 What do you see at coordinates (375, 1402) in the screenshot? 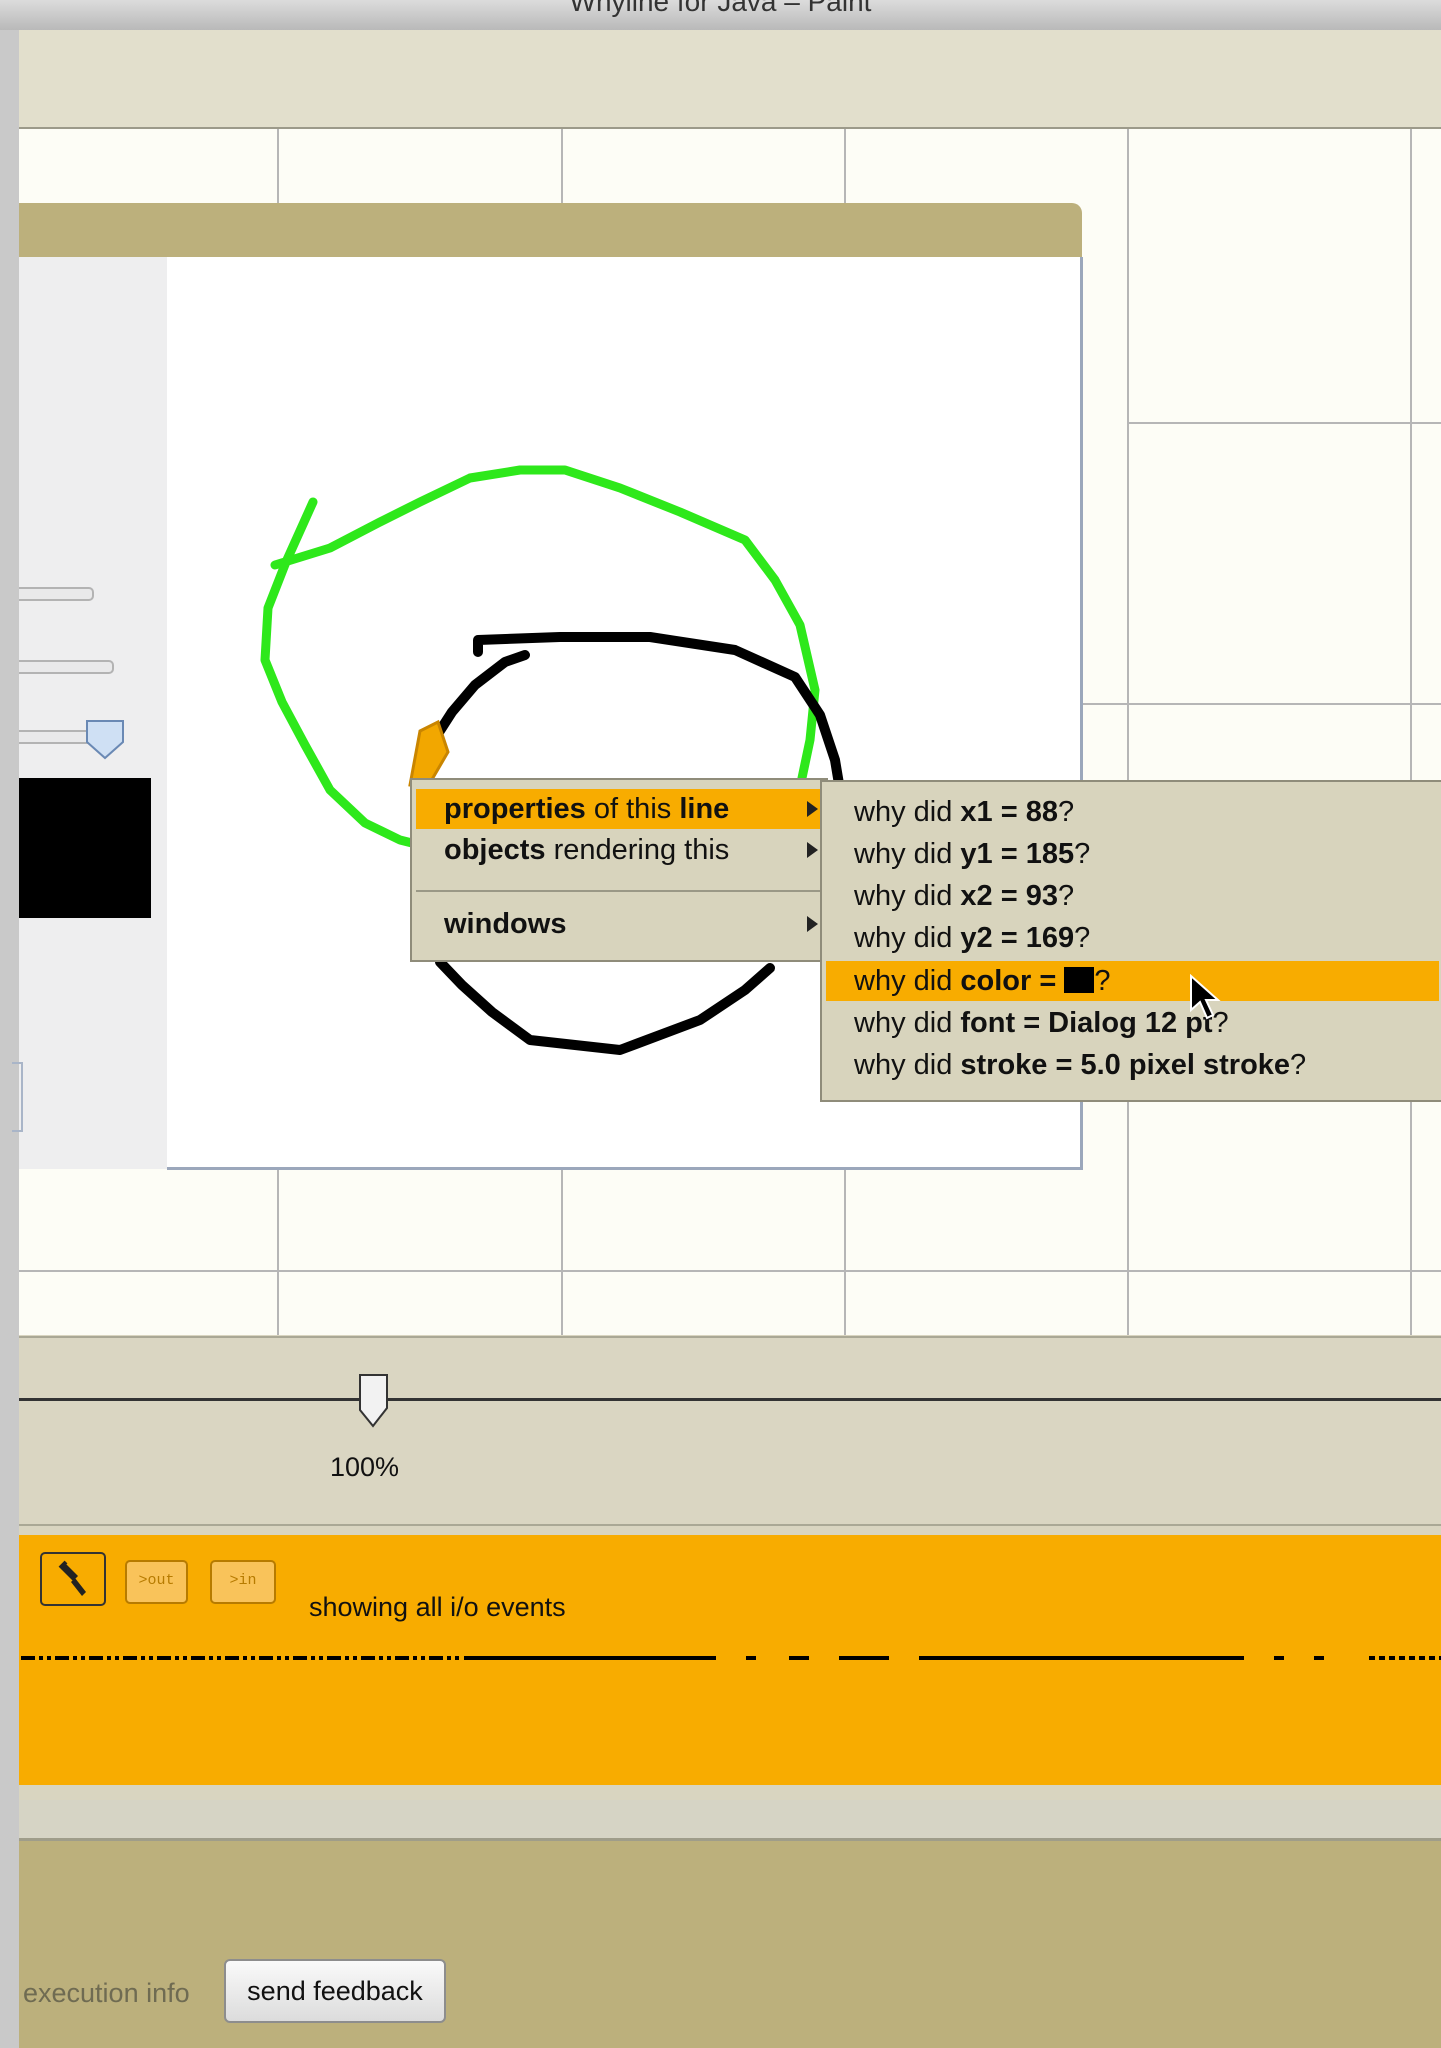
I see `zoom-slider-thumb-icon` at bounding box center [375, 1402].